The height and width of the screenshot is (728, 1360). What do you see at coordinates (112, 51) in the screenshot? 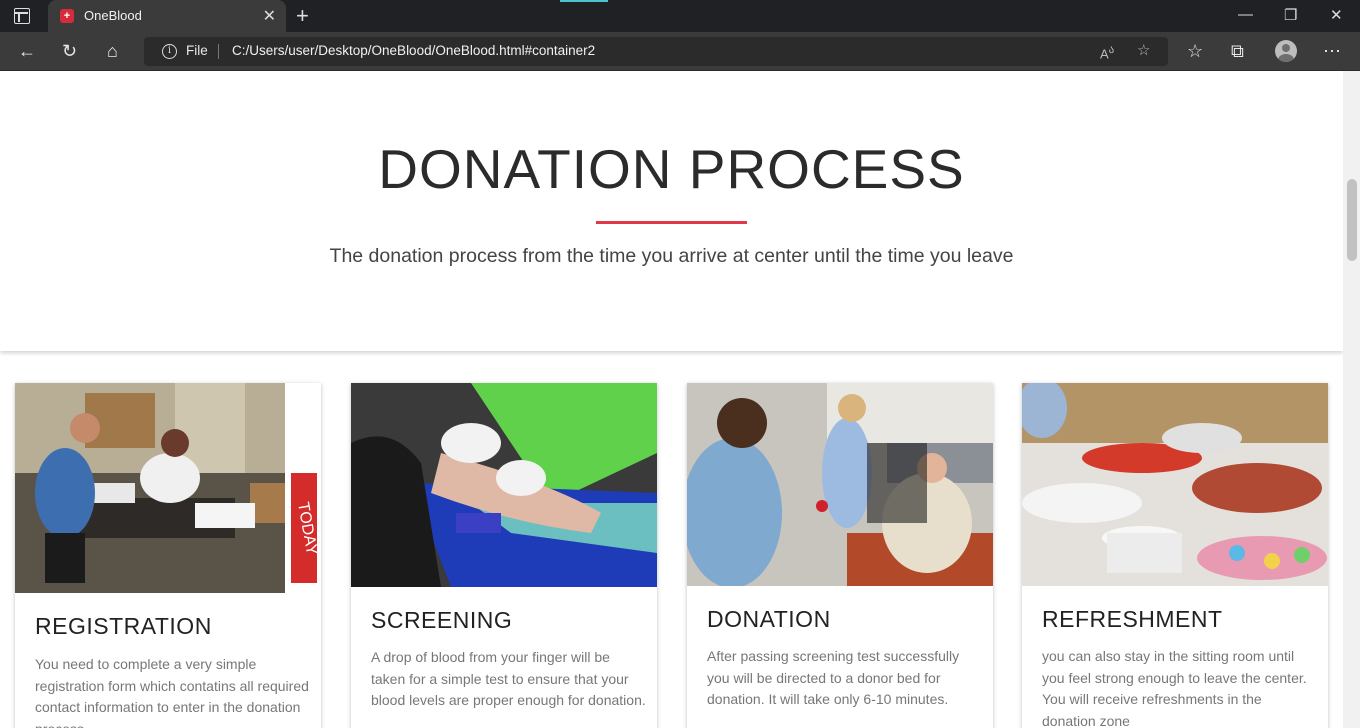
I see `home-icon: ⌂` at bounding box center [112, 51].